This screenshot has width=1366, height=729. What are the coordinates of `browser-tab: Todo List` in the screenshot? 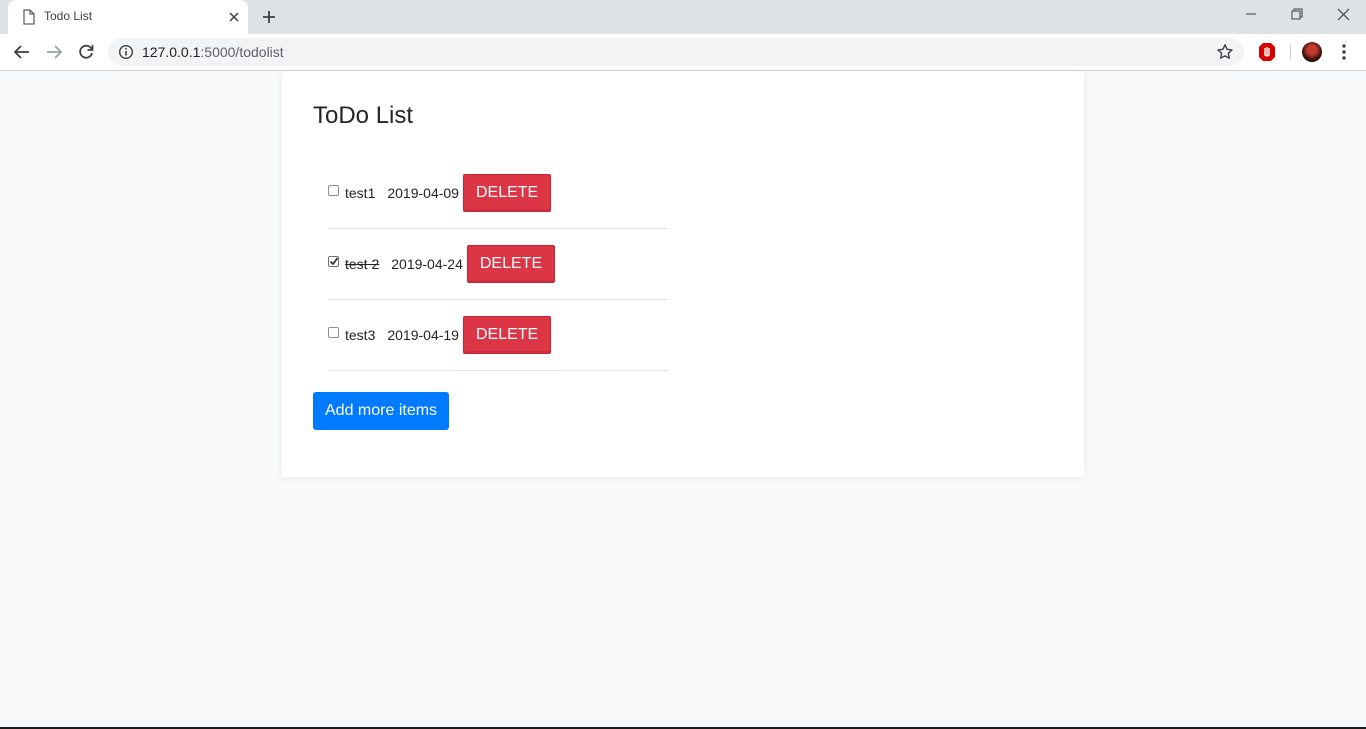 It's located at (128, 17).